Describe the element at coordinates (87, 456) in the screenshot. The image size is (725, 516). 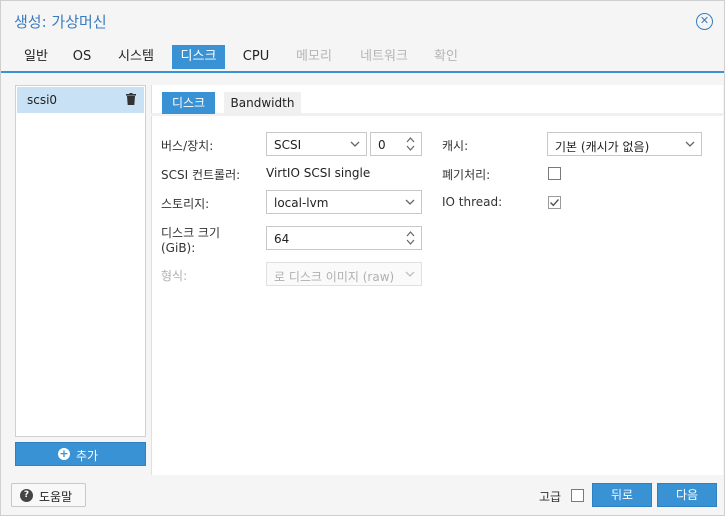
I see `add-disk-label: 추가` at that location.